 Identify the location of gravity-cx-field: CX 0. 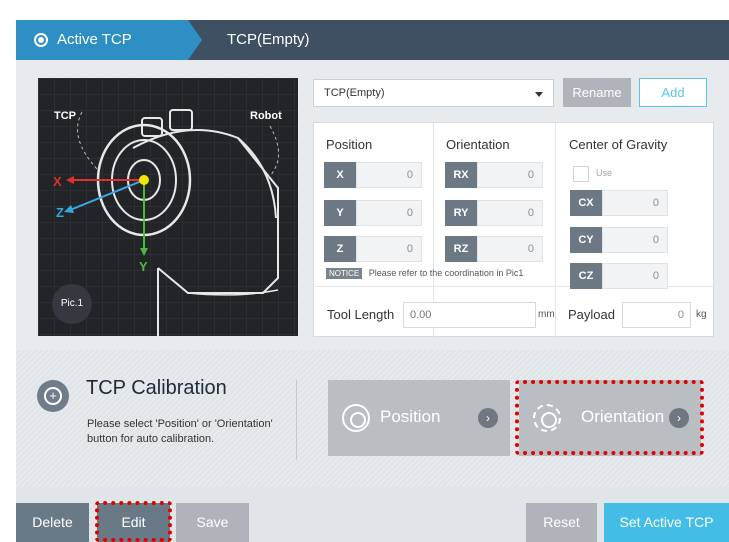
(619, 203).